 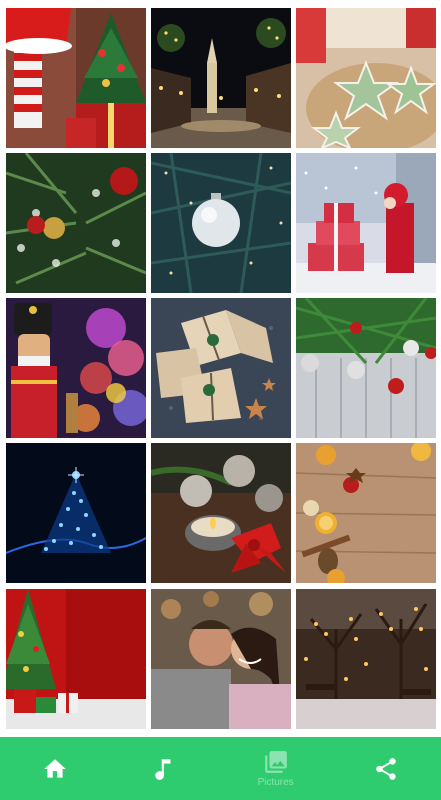 What do you see at coordinates (275, 782) in the screenshot?
I see `nav-photos-label: Pictures` at bounding box center [275, 782].